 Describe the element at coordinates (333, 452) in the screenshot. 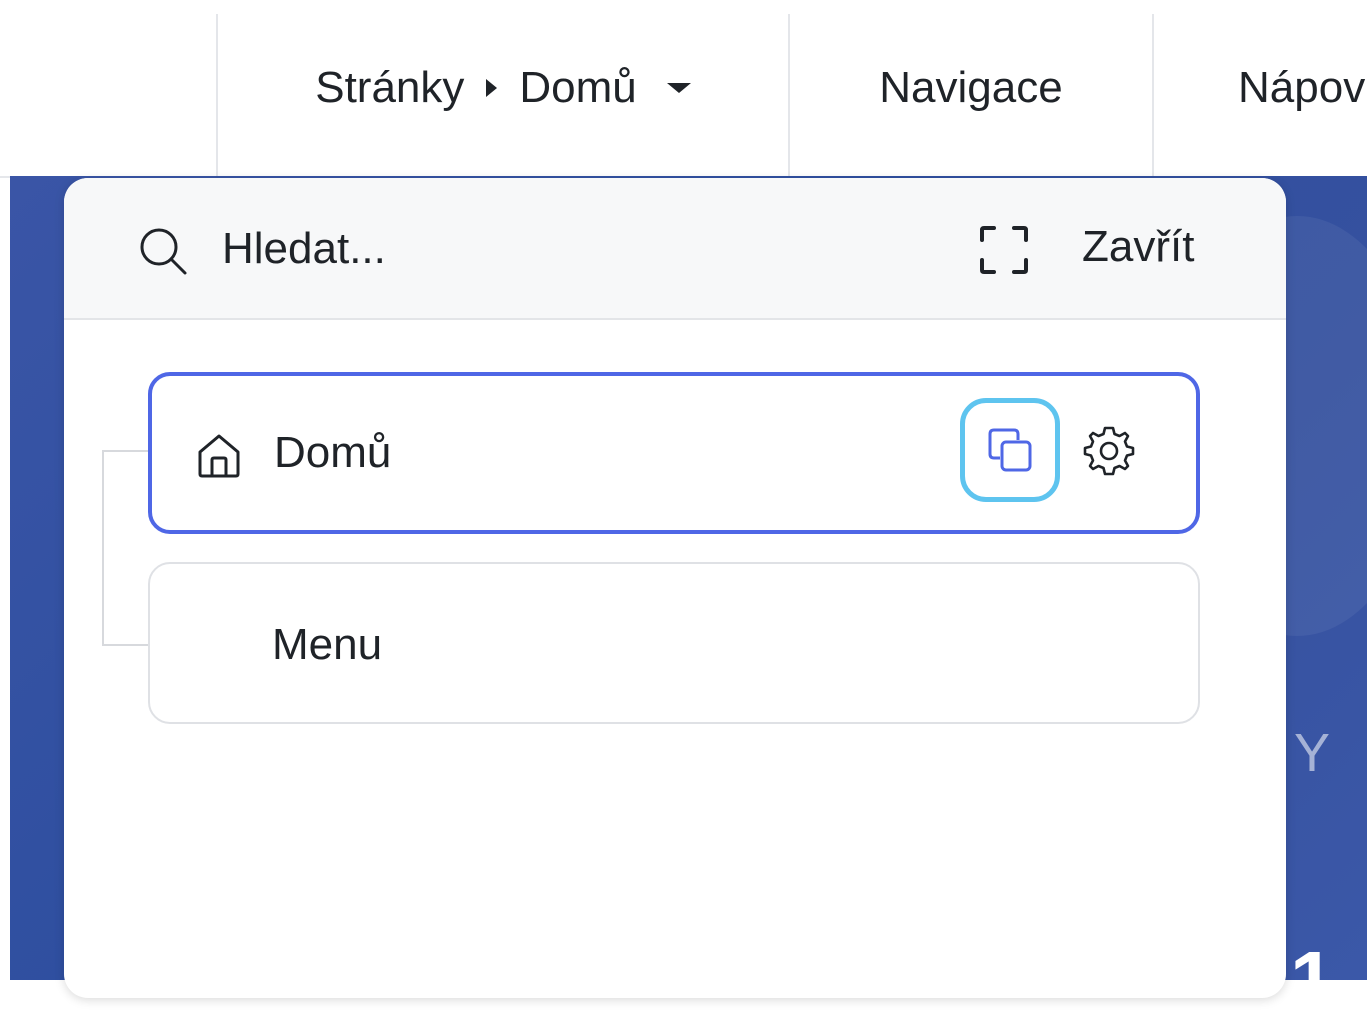

I see `nav-item-label: Domů` at that location.